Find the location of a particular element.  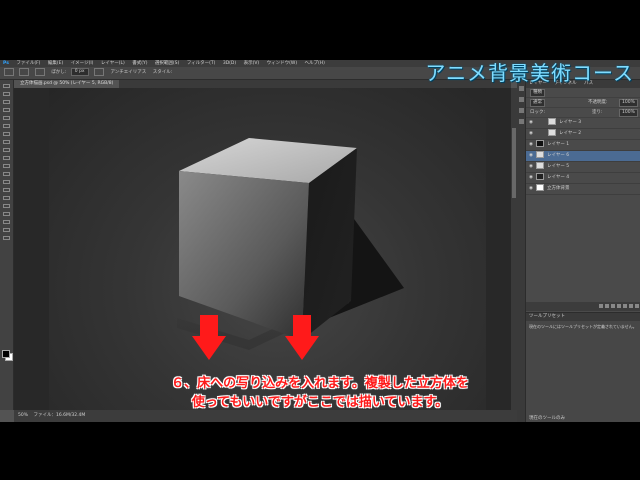

add-mask-icon is located at coordinates (613, 306).